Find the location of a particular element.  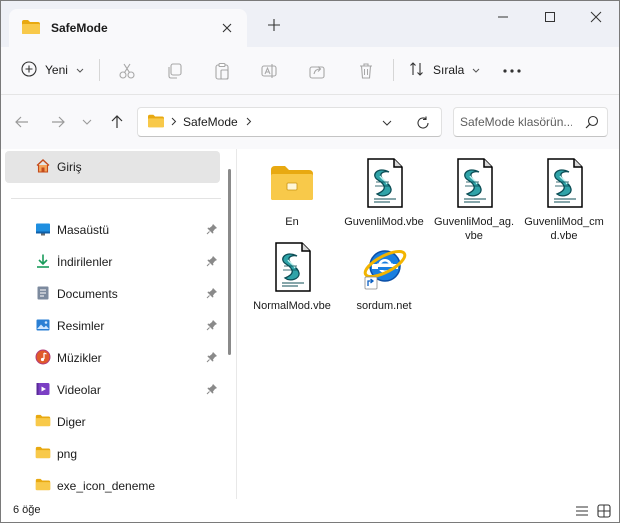

sort-button: Sırala is located at coordinates (444, 70).